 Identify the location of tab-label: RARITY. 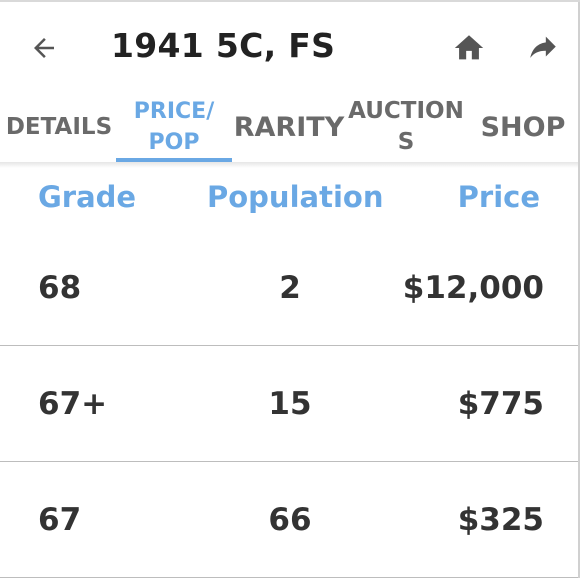
(289, 127).